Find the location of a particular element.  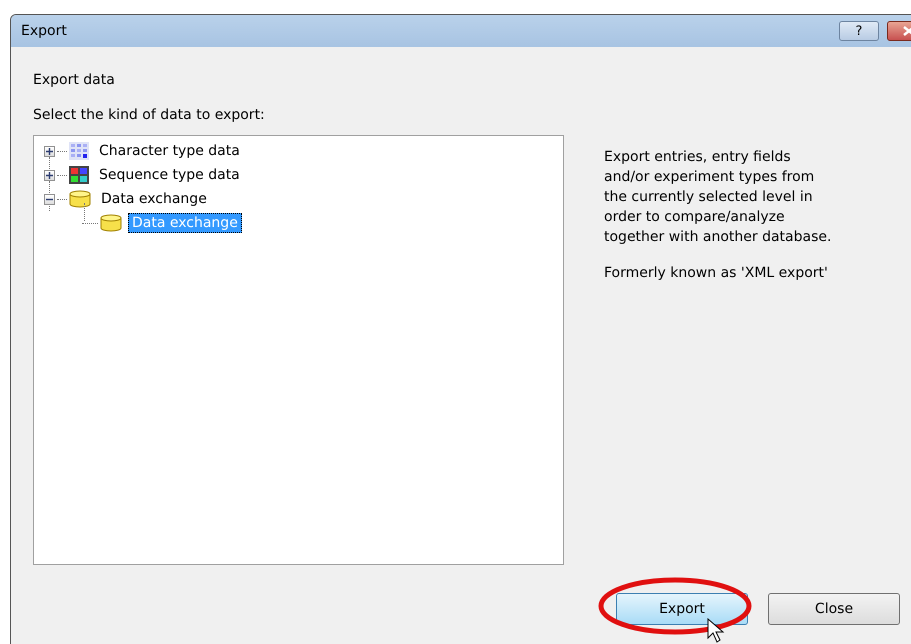

section-heading: Export data is located at coordinates (74, 80).